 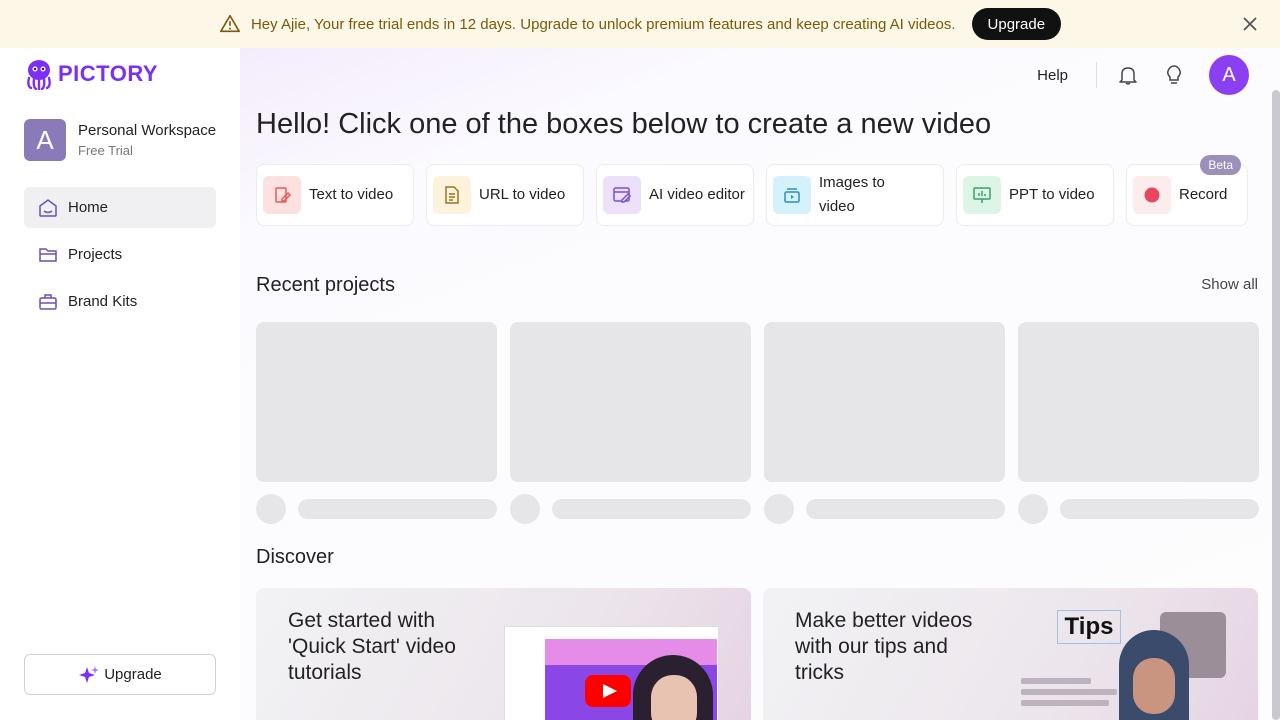 I want to click on tutorial-thumbnail, so click(x=611, y=673).